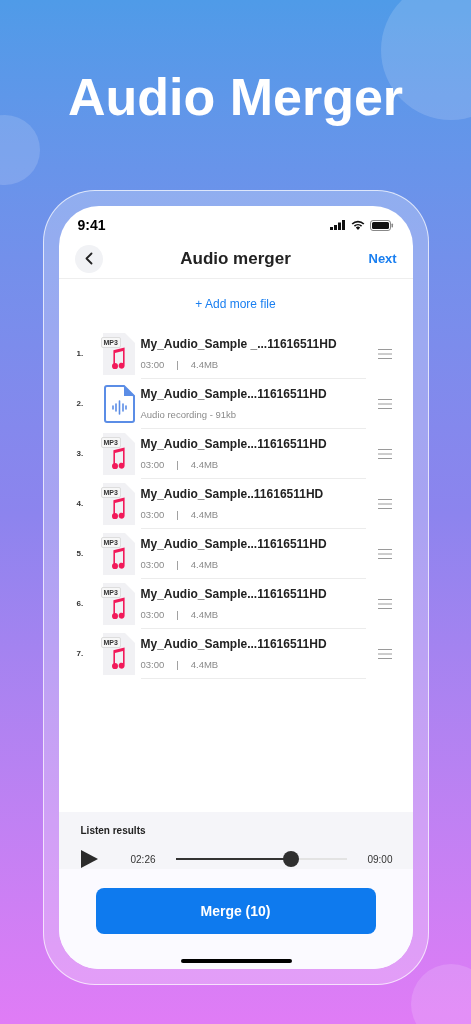 The height and width of the screenshot is (1024, 471). I want to click on audio-file-icon, so click(119, 404).